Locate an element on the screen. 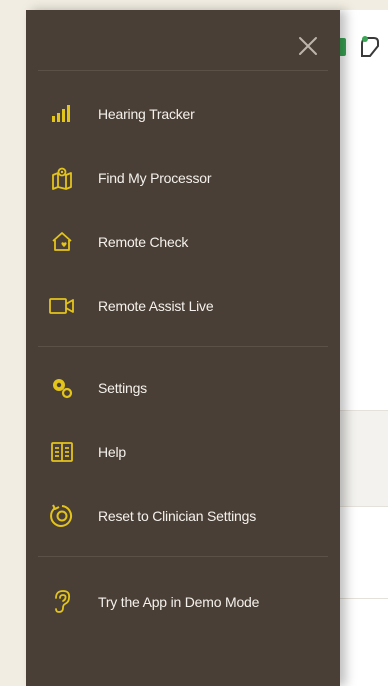 The image size is (388, 686). ear-icon is located at coordinates (62, 602).